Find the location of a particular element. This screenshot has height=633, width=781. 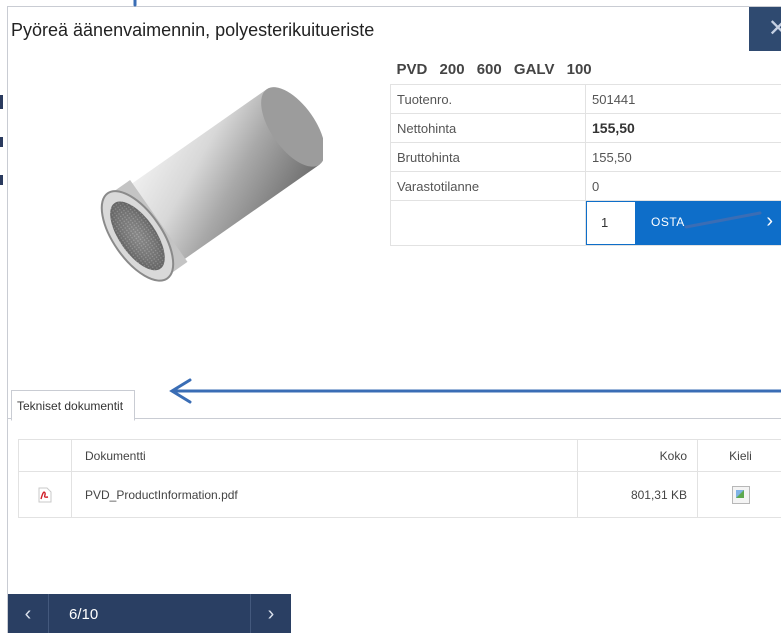

language-cell is located at coordinates (739, 494).